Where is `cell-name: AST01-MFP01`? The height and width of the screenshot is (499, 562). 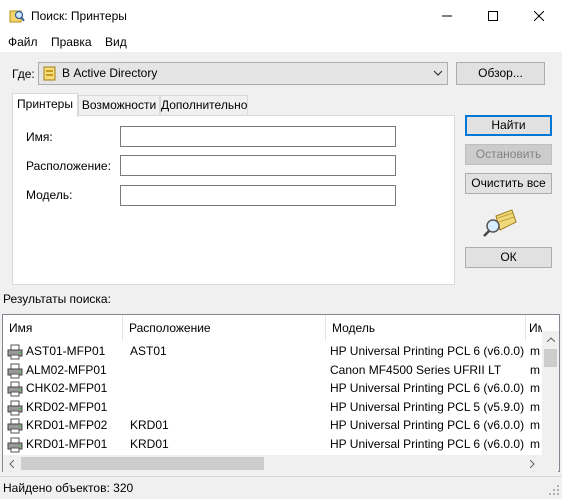
cell-name: AST01-MFP01 is located at coordinates (66, 351).